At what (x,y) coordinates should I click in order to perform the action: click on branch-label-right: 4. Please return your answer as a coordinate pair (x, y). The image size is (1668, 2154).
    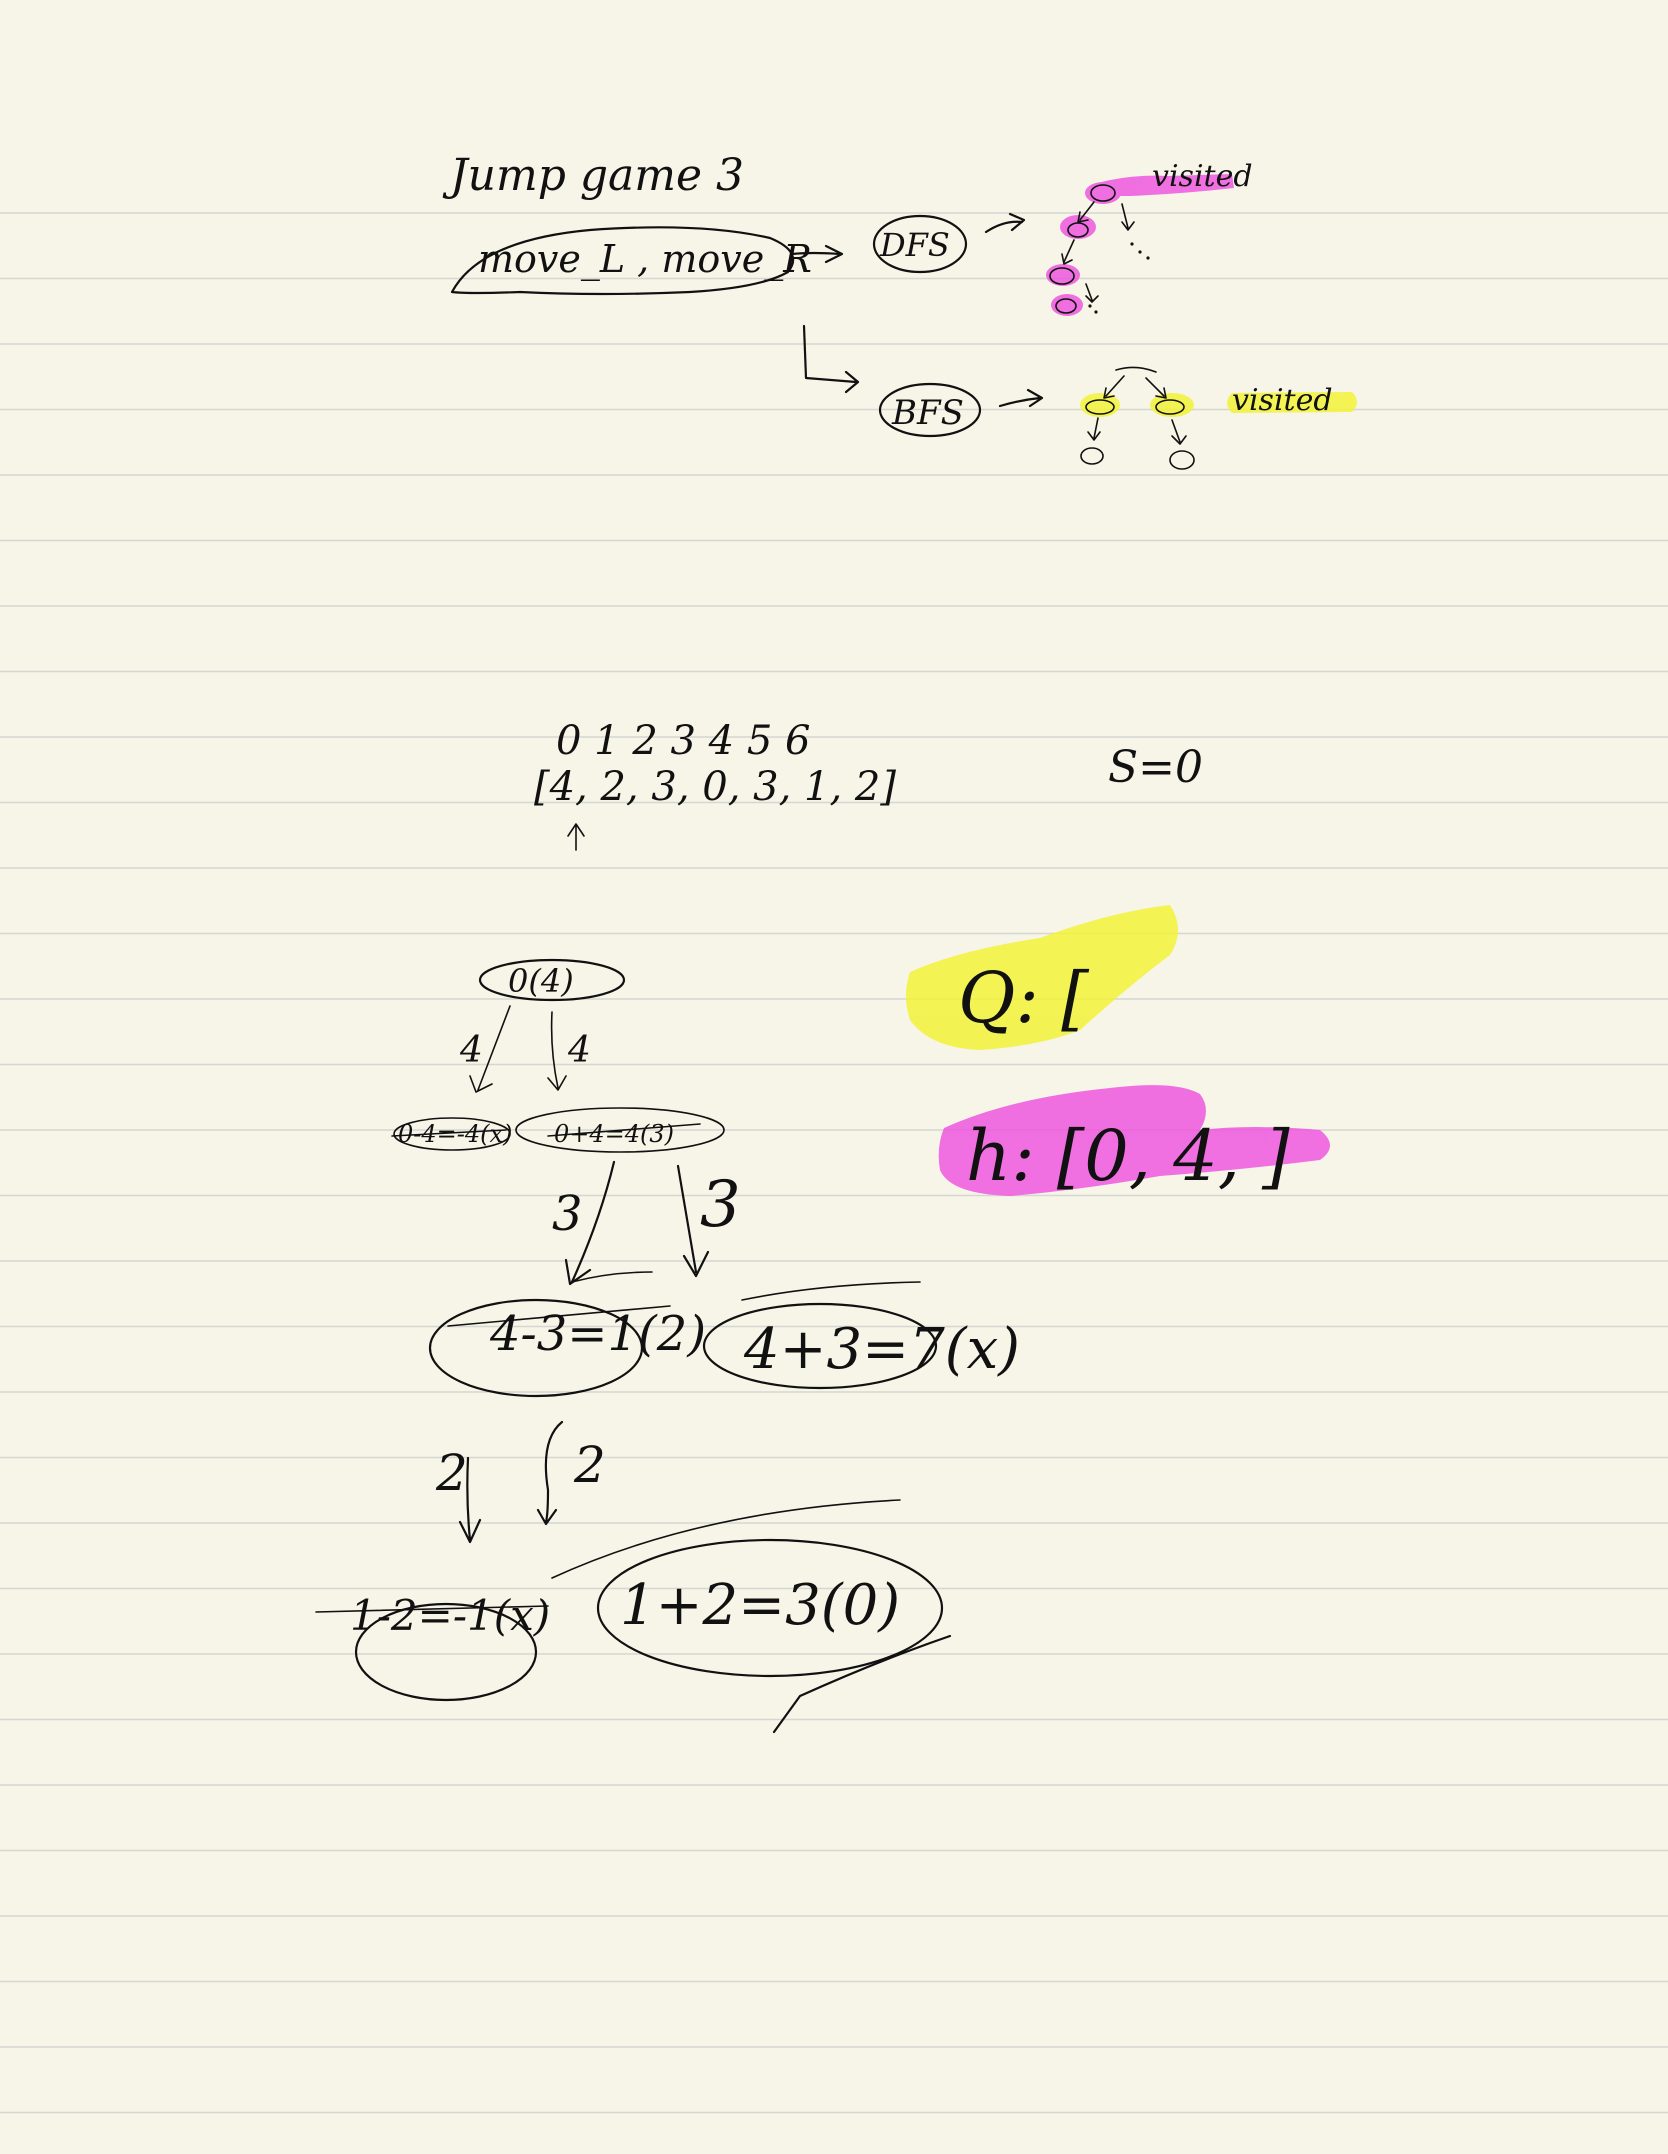
    Looking at the image, I should click on (579, 1050).